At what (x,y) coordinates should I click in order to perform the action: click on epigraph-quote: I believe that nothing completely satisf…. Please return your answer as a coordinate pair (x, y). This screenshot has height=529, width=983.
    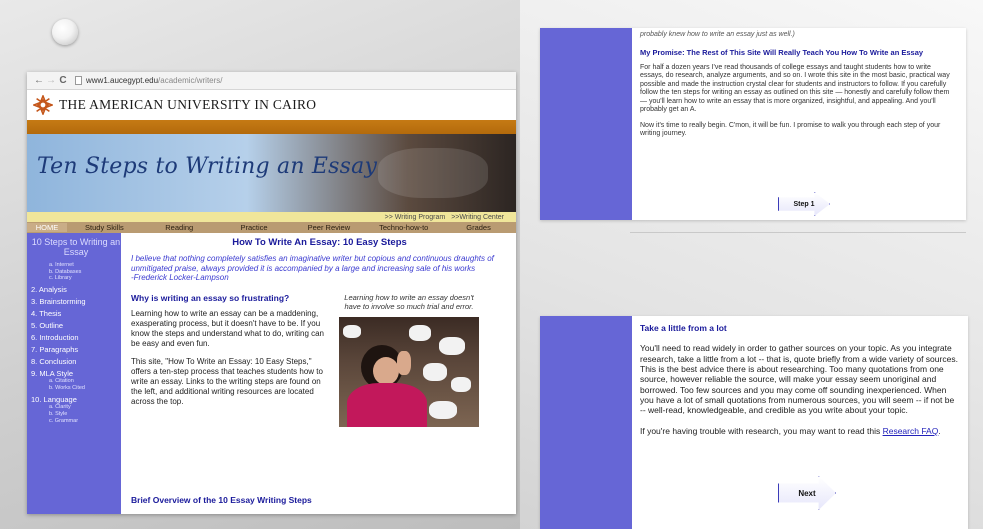
    Looking at the image, I should click on (319, 268).